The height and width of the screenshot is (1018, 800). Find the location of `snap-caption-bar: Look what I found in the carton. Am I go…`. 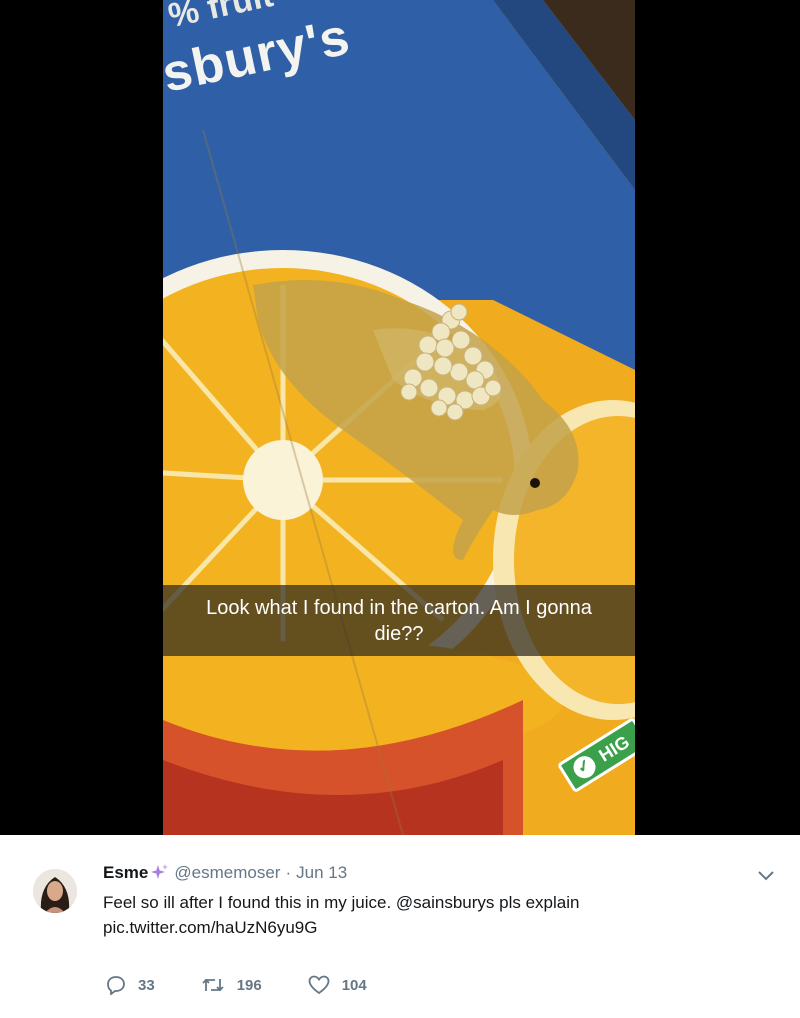

snap-caption-bar: Look what I found in the carton. Am I go… is located at coordinates (399, 620).